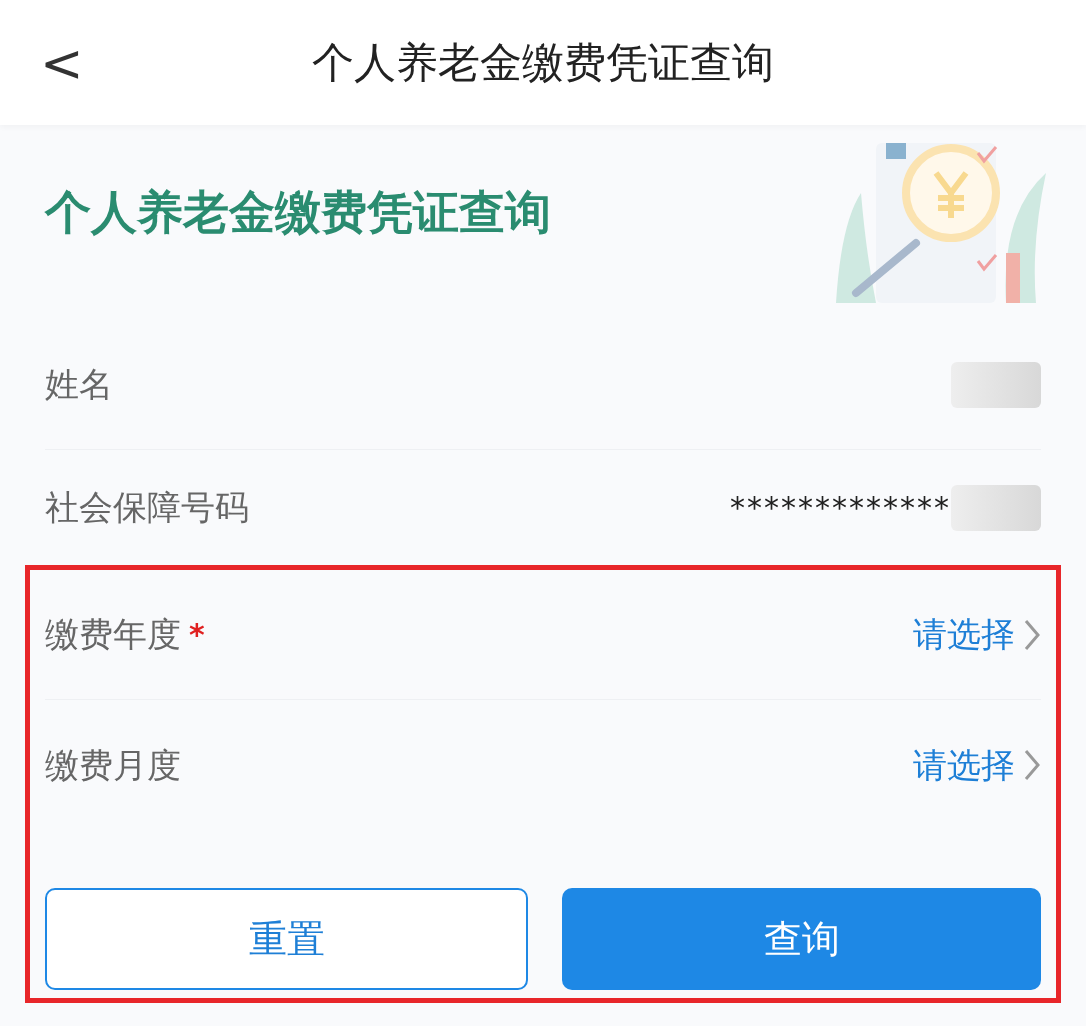 This screenshot has width=1086, height=1026. What do you see at coordinates (113, 634) in the screenshot?
I see `field-label: 缴费年度` at bounding box center [113, 634].